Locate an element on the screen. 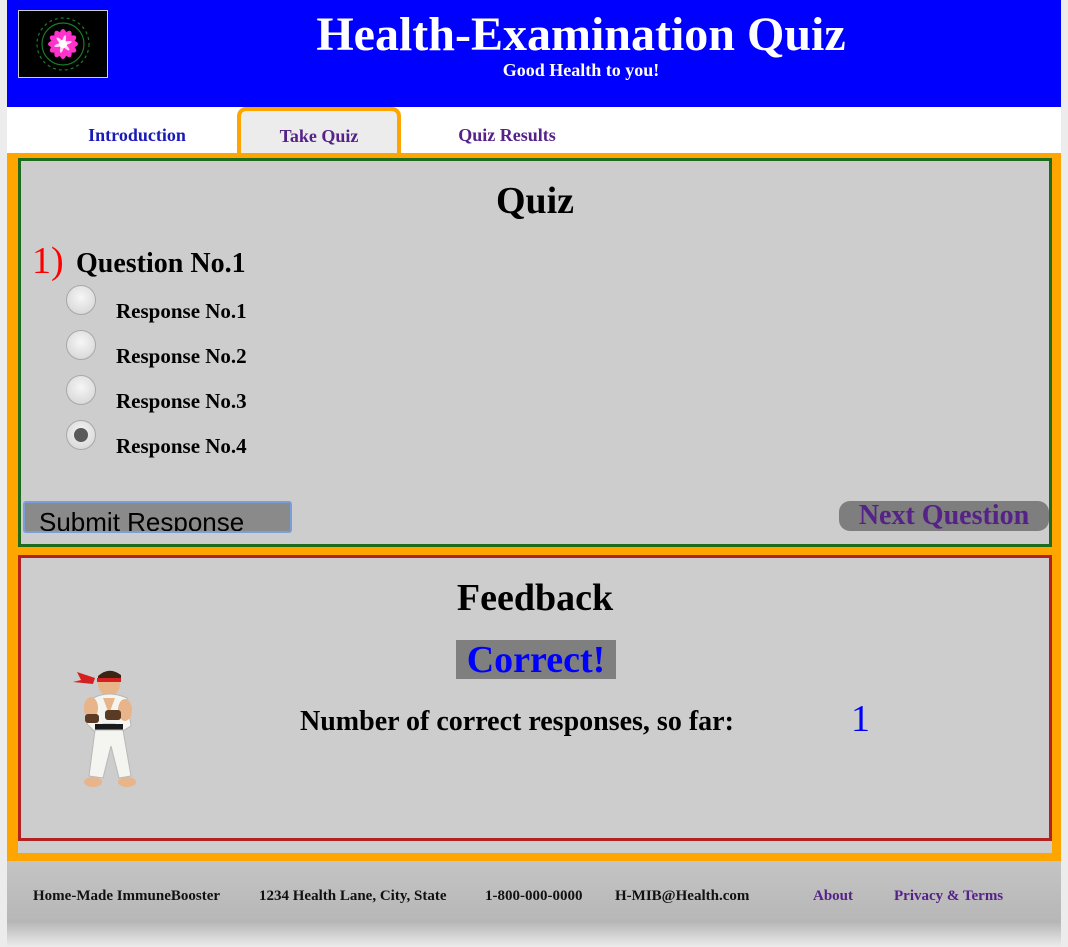  tab-introduction: Introduction is located at coordinates (137, 130).